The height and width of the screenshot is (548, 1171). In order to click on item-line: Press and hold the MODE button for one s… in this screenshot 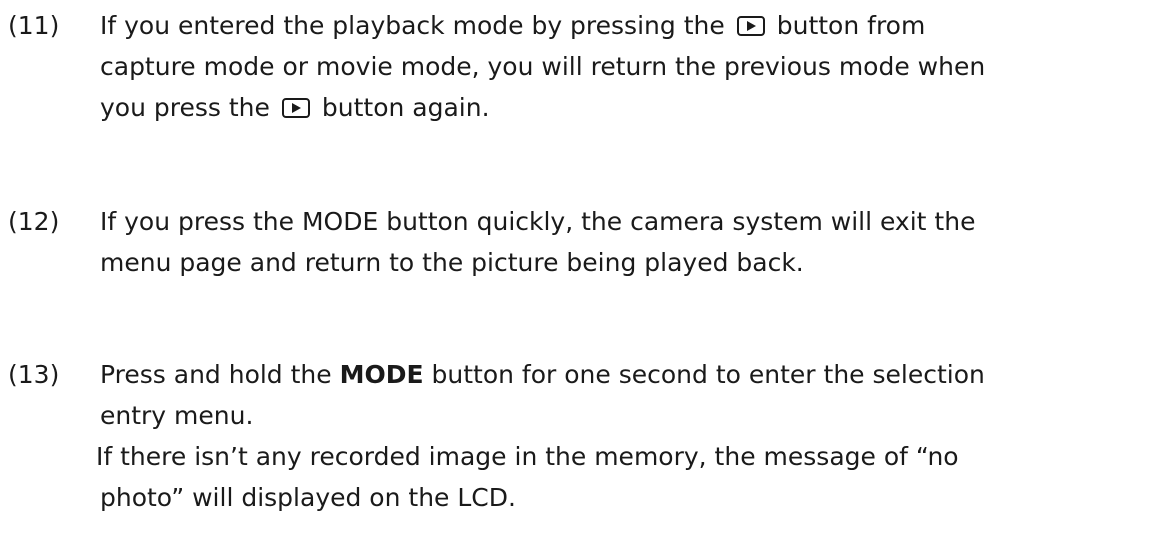, I will do `click(542, 375)`.